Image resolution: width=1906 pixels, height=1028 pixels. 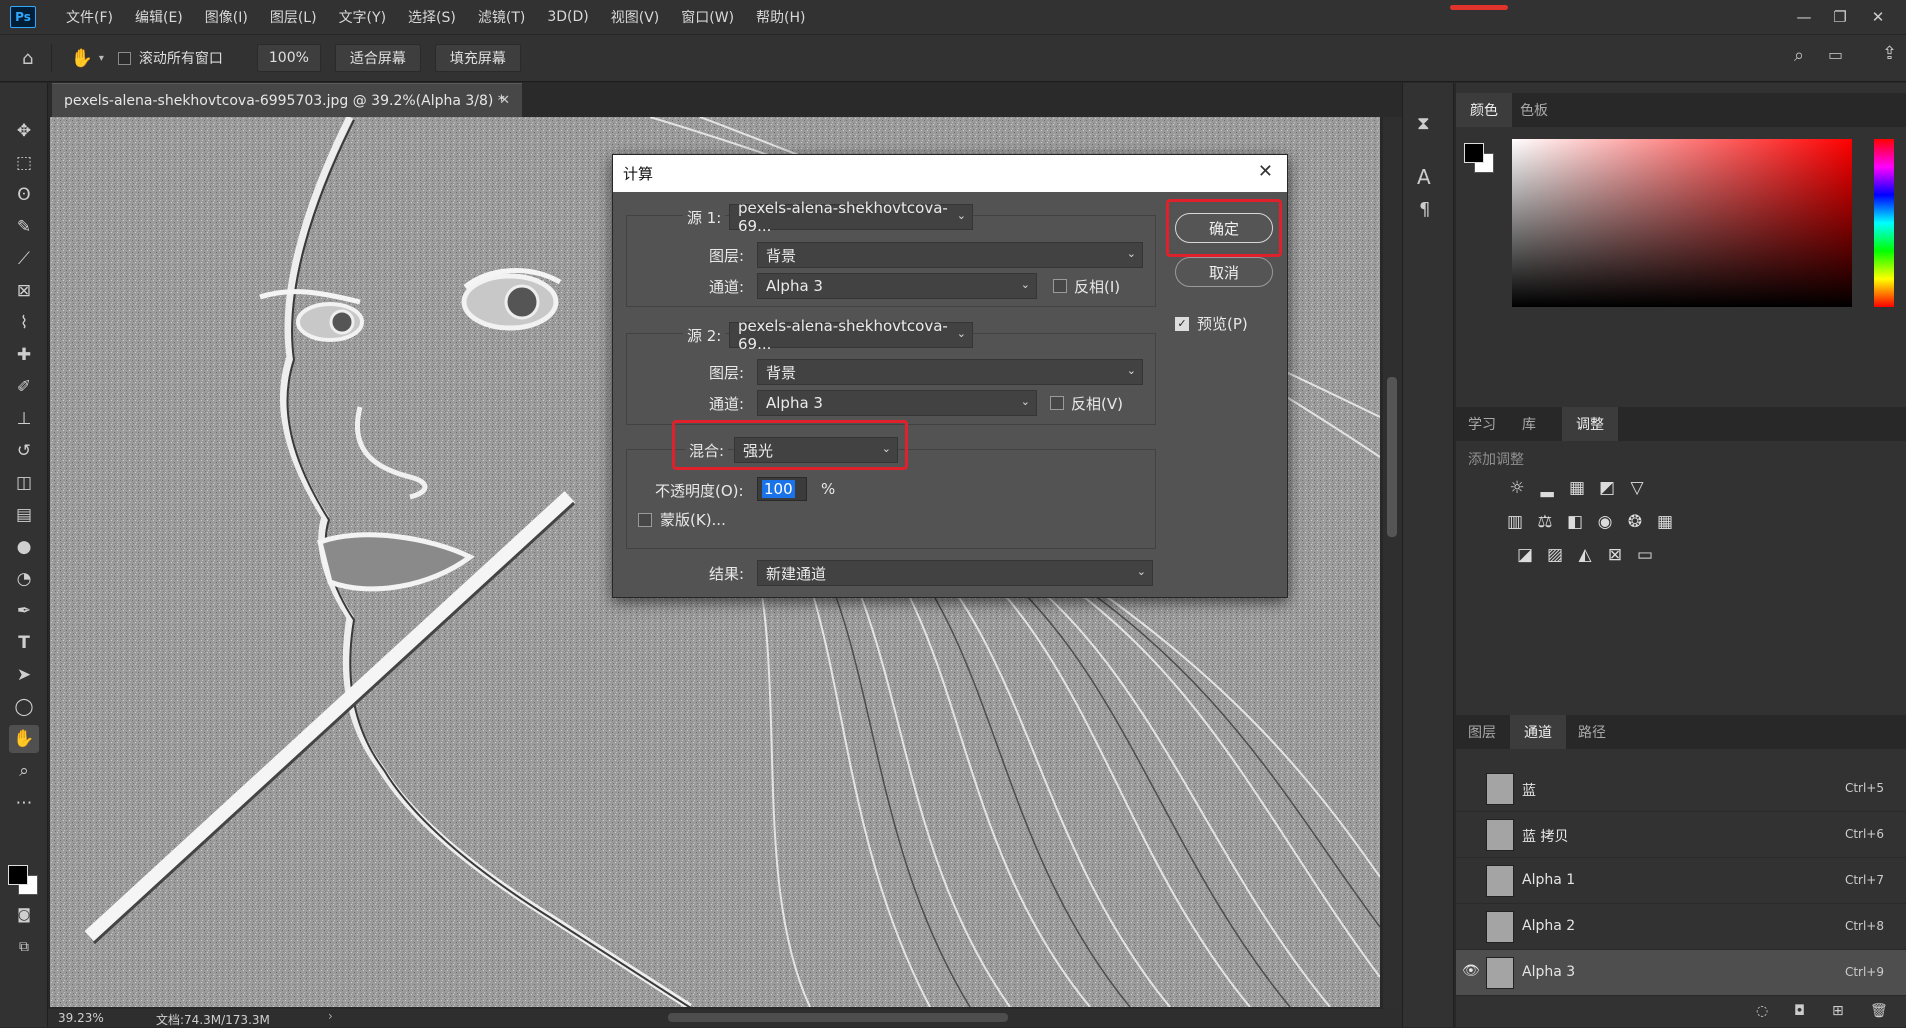 What do you see at coordinates (377, 58) in the screenshot?
I see `fit-screen-button: 适合屏幕` at bounding box center [377, 58].